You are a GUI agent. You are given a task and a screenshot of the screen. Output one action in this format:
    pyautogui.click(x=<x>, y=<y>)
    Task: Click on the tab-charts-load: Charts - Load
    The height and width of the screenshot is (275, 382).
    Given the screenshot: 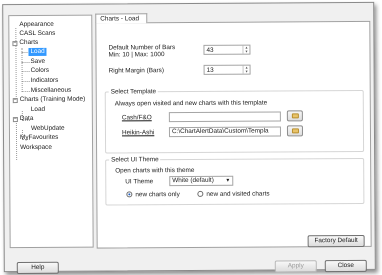 What is the action you would take?
    pyautogui.click(x=121, y=18)
    